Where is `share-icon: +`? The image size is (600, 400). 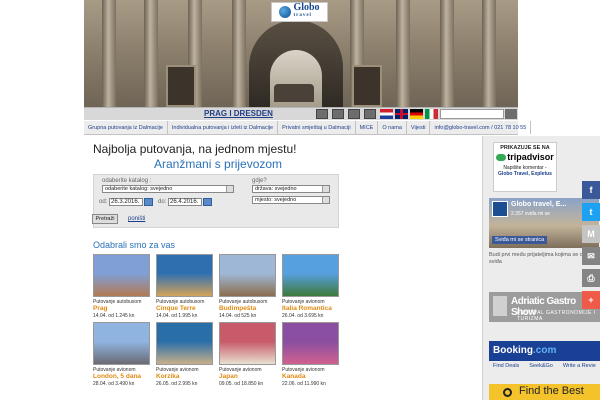
share-icon: + is located at coordinates (591, 300).